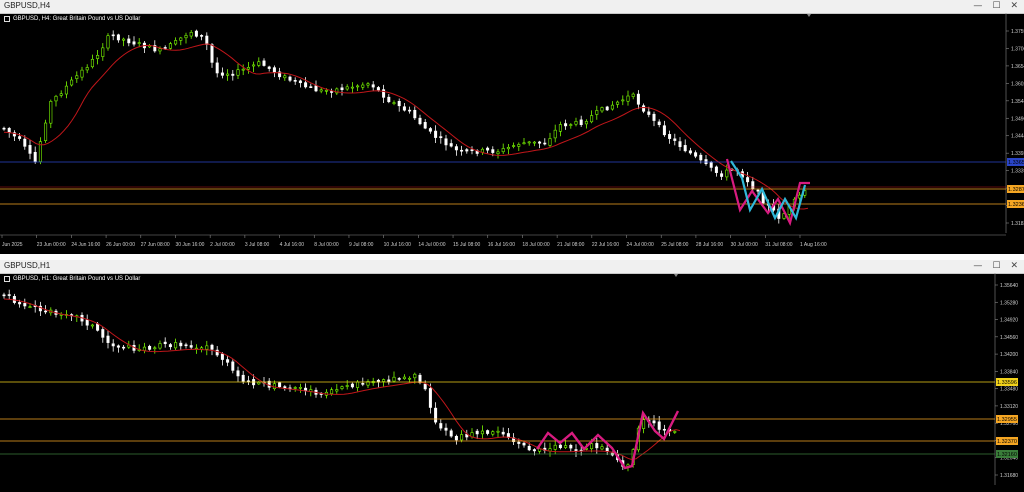 The width and height of the screenshot is (1024, 492). I want to click on time-label: 8 Jul 00:00, so click(326, 245).